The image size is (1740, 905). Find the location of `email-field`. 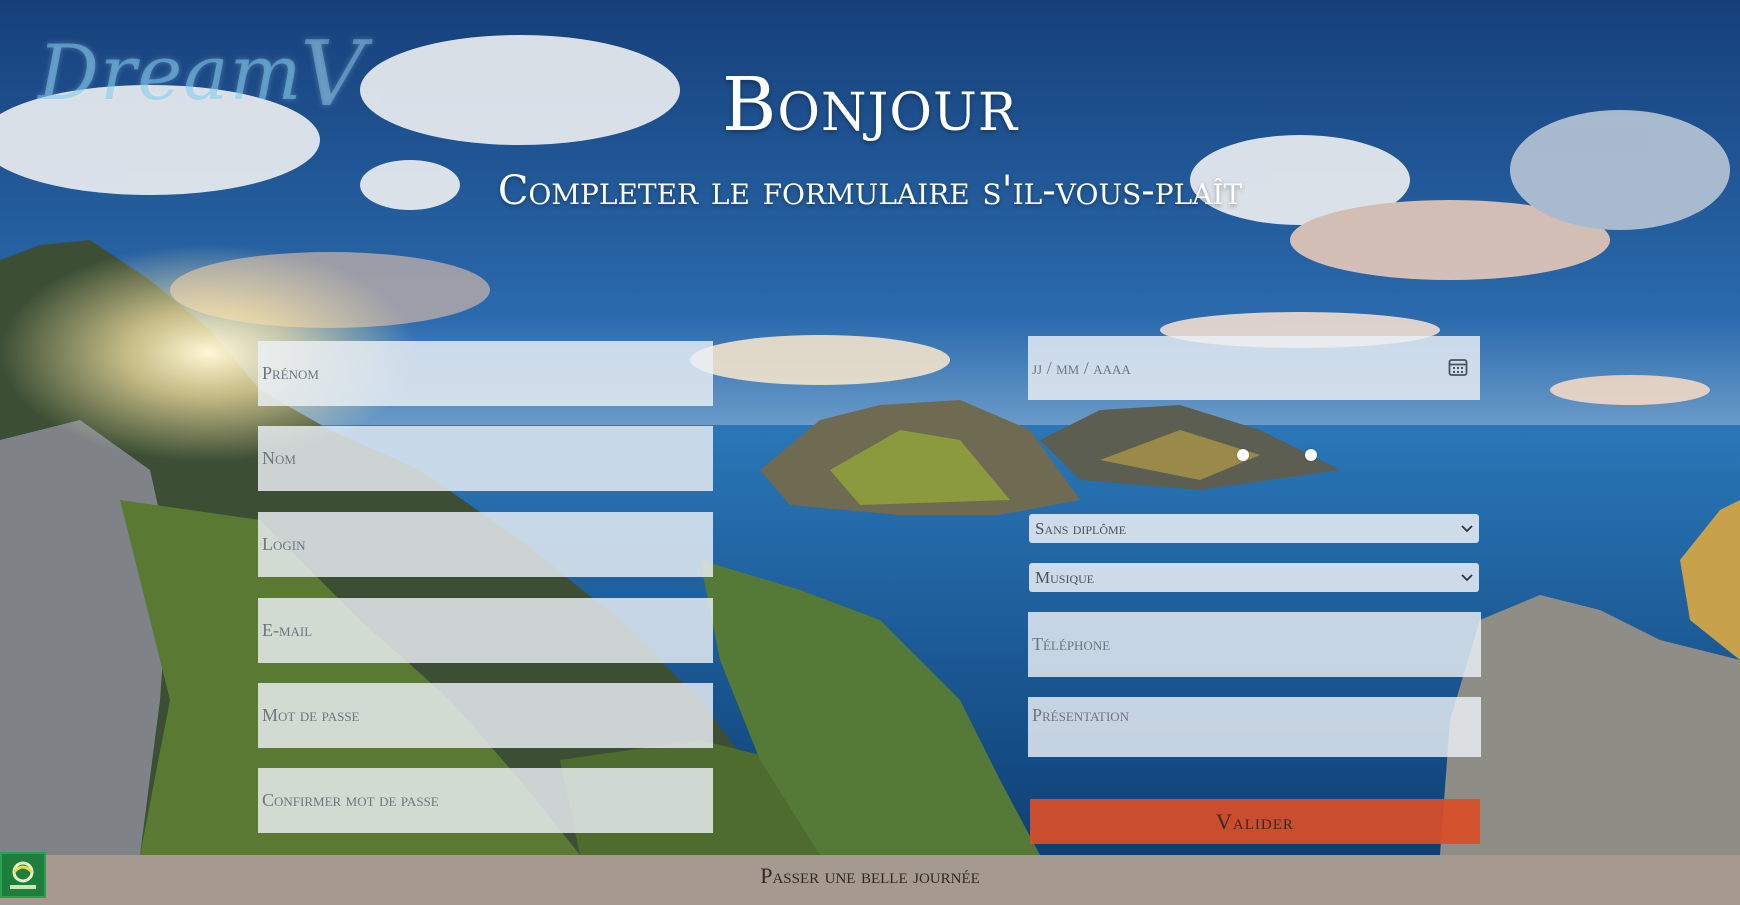

email-field is located at coordinates (485, 630).